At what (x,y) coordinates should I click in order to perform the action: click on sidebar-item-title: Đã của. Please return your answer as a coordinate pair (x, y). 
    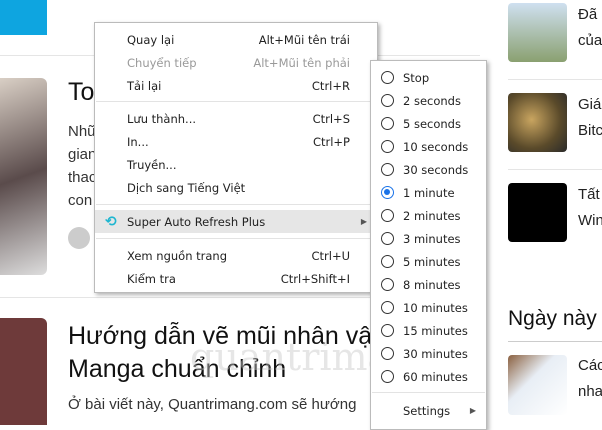
    Looking at the image, I should click on (590, 28).